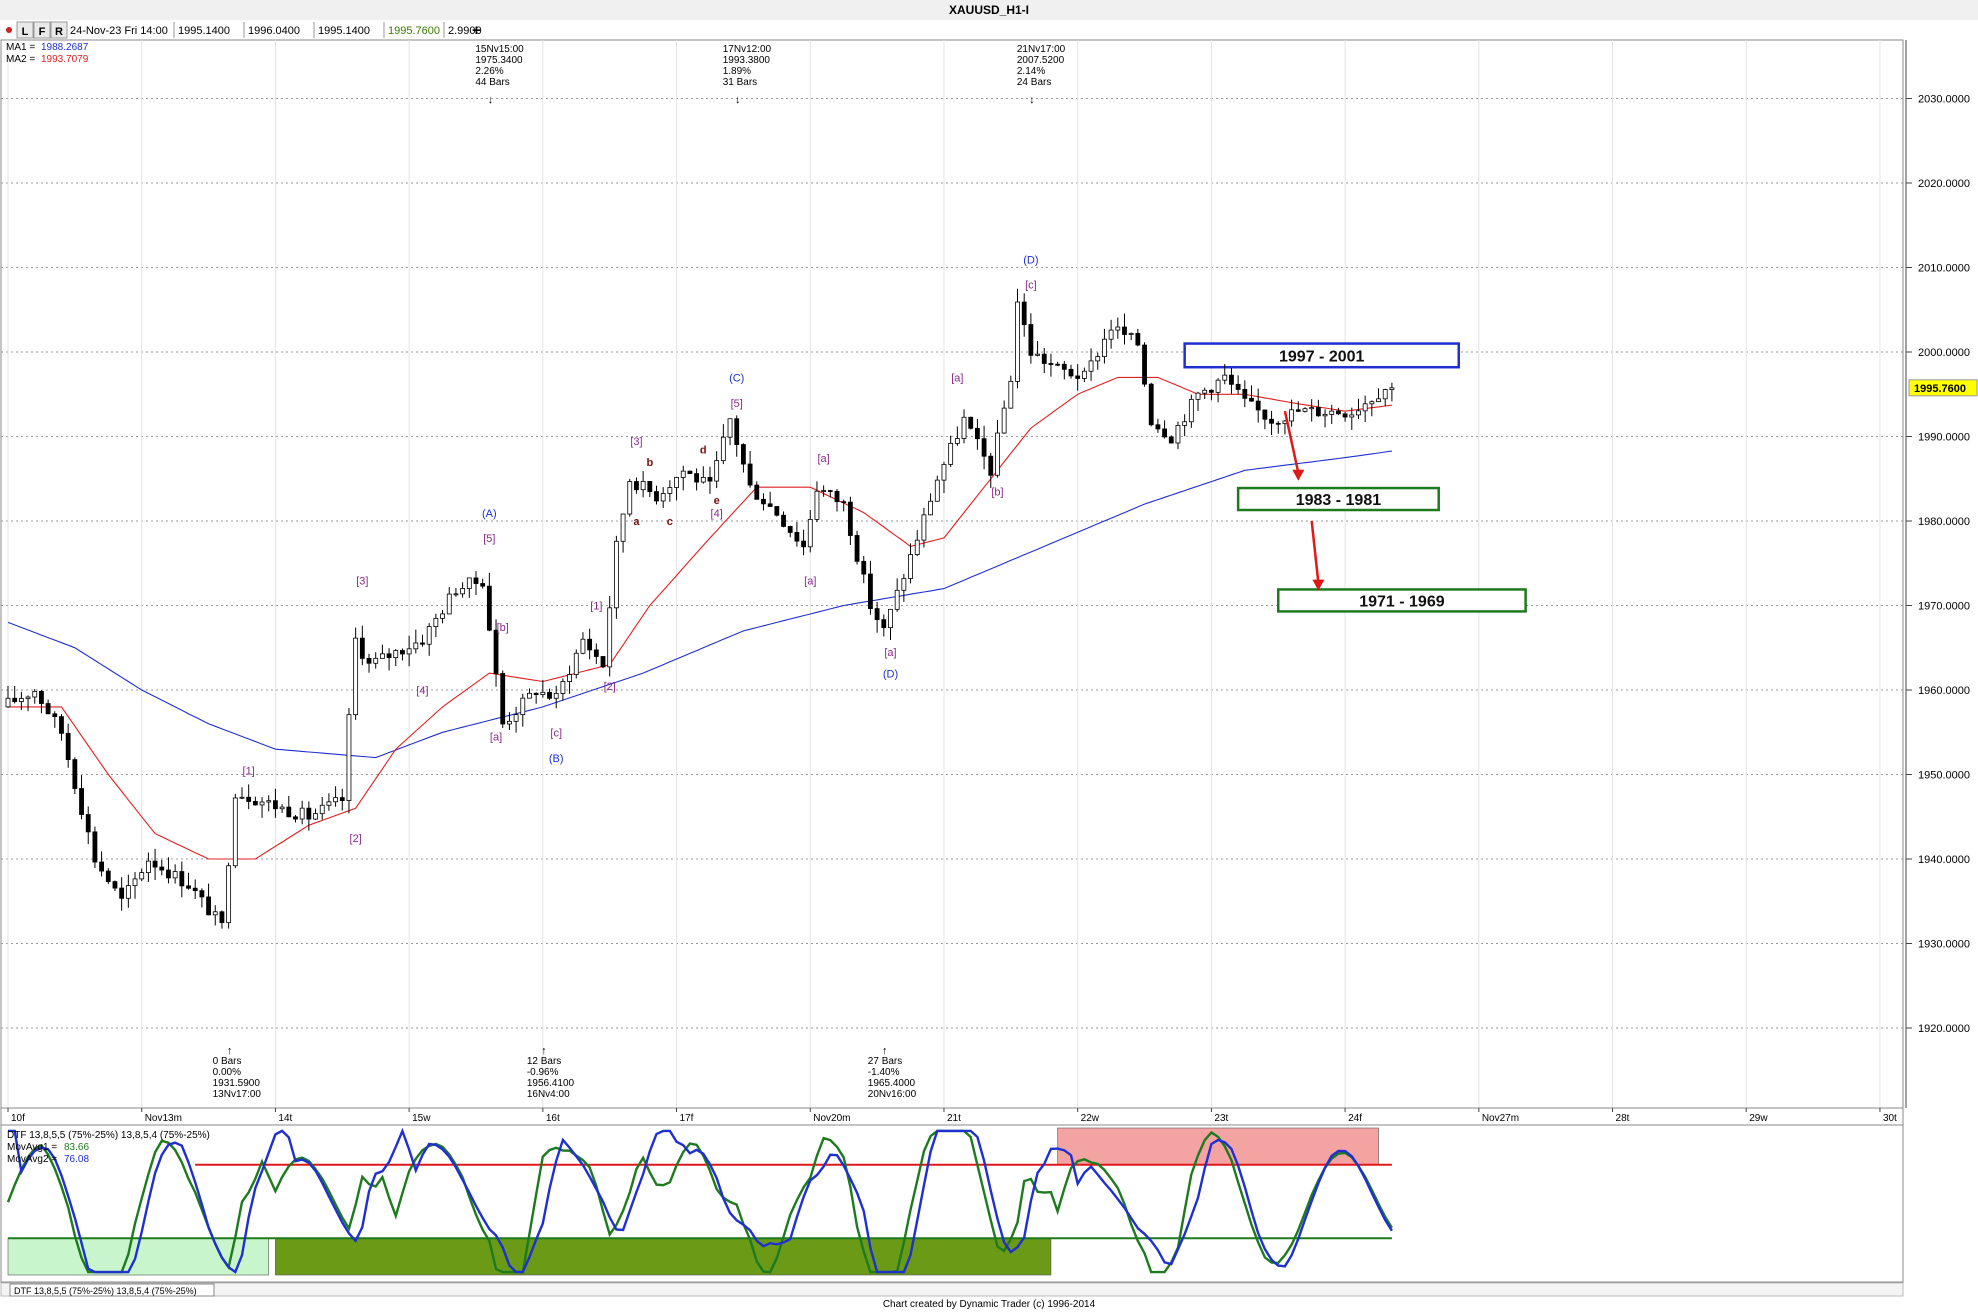  I want to click on time-tick-label: 21t, so click(954, 1118).